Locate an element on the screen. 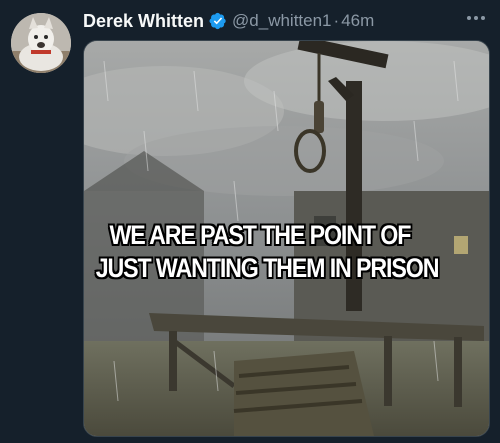 The width and height of the screenshot is (500, 443). avatar-image is located at coordinates (41, 43).